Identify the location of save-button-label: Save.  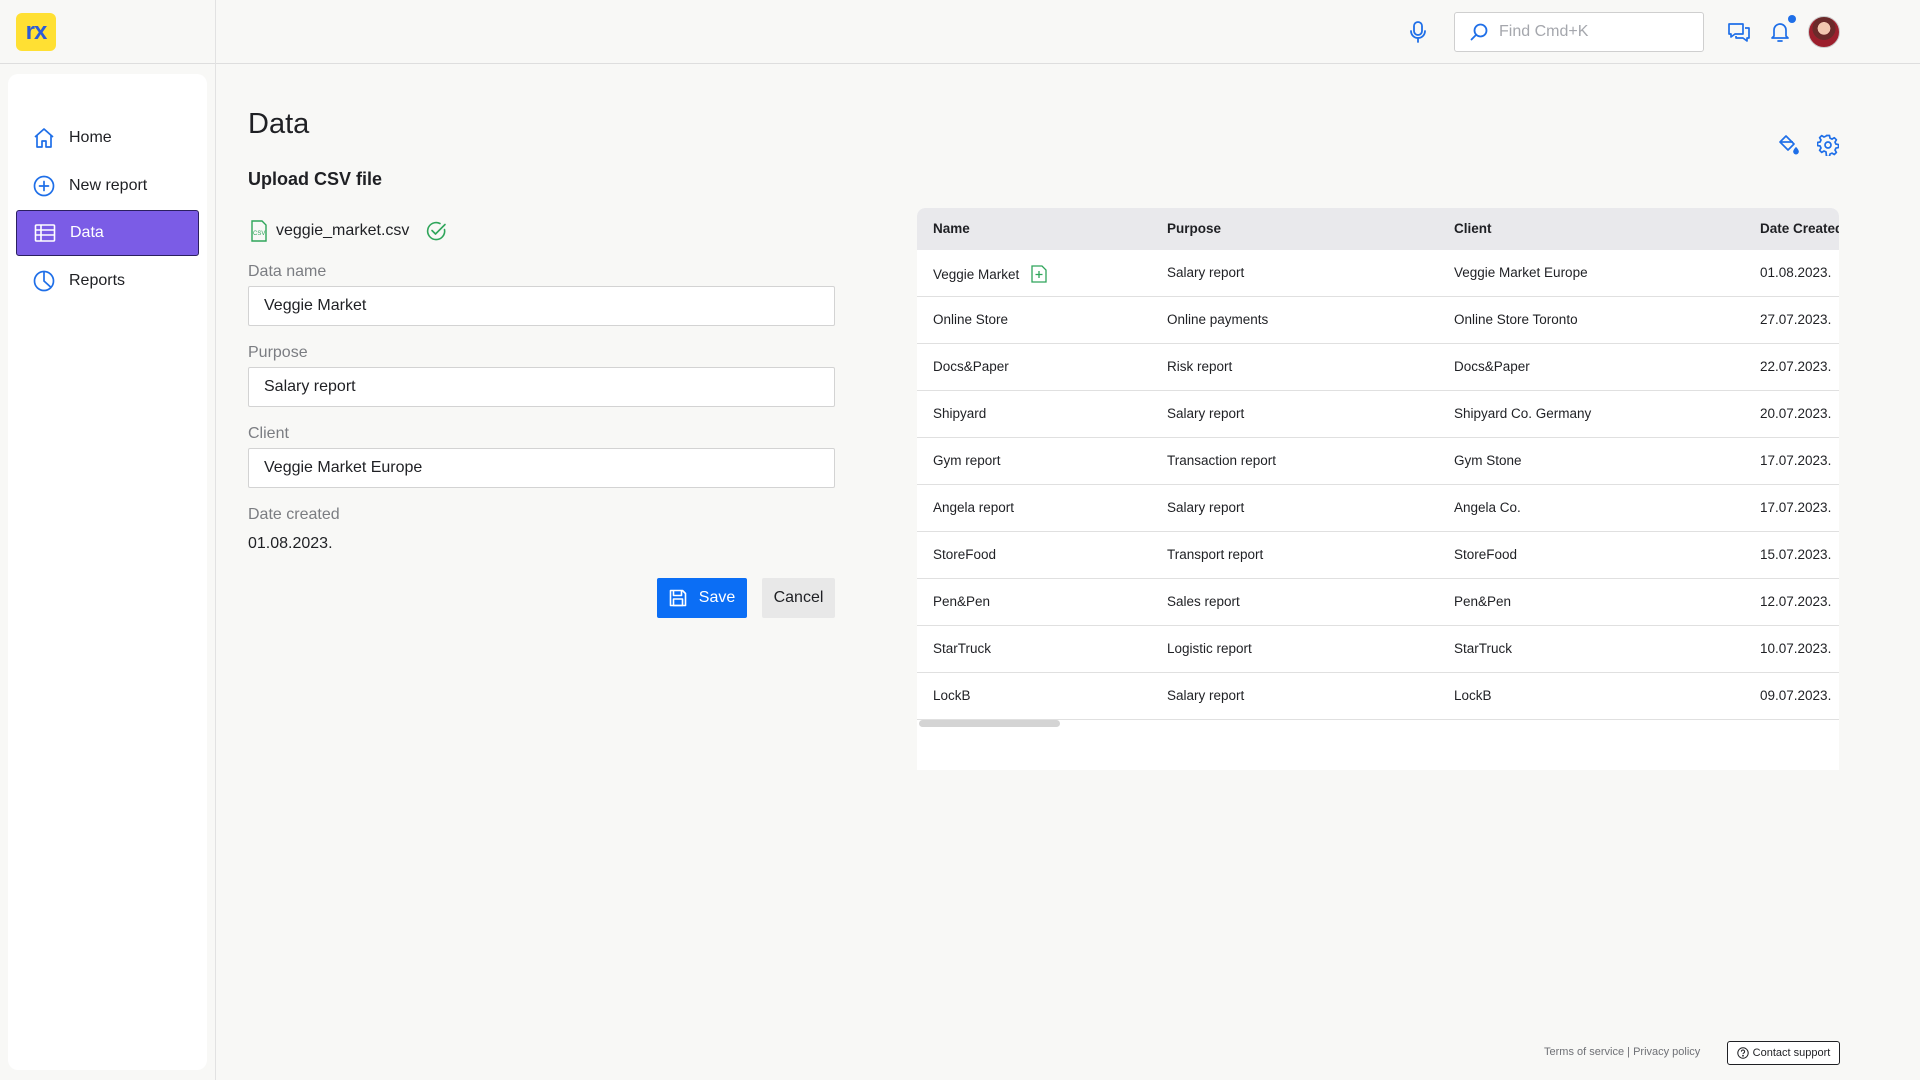
(717, 597).